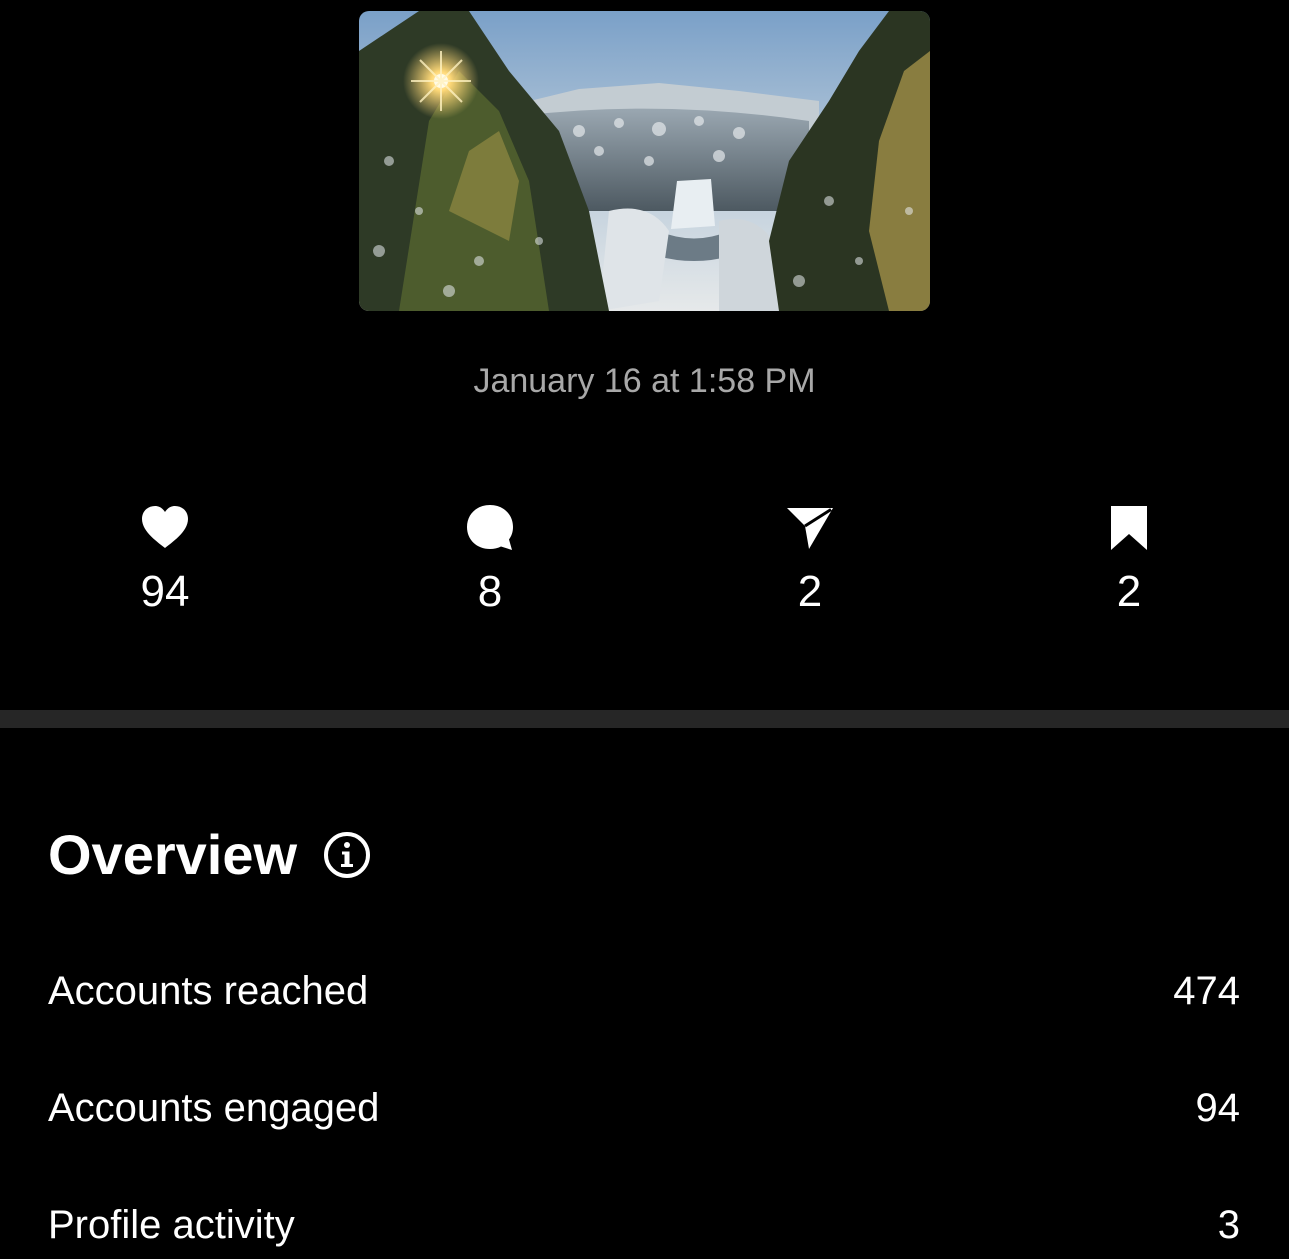 This screenshot has height=1259, width=1289. Describe the element at coordinates (644, 1108) in the screenshot. I see `metric-row-accounts-engaged: Accounts engaged 94` at that location.